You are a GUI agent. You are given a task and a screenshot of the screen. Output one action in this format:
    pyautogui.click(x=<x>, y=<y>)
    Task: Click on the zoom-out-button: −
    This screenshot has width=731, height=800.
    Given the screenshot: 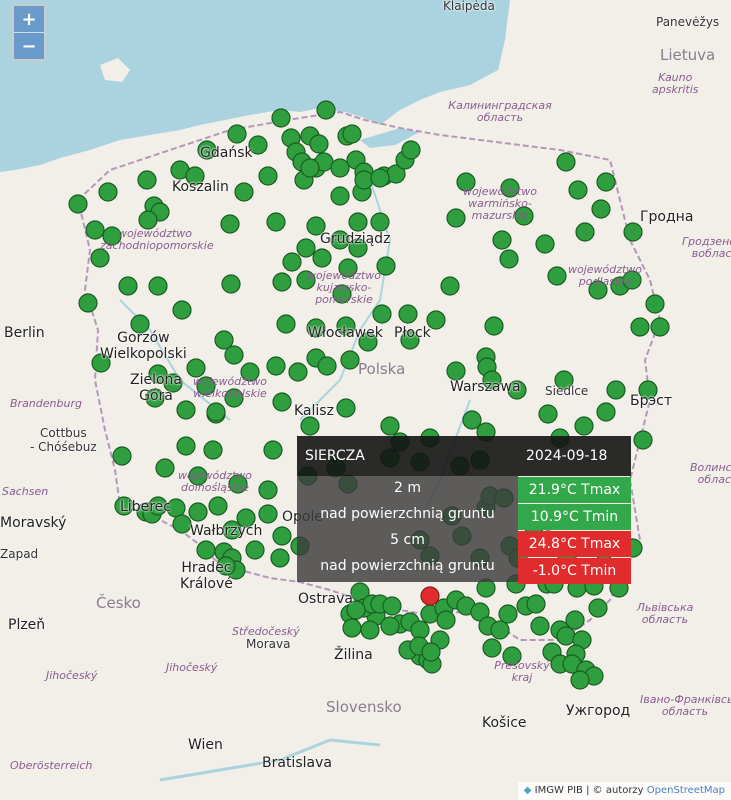 What is the action you would take?
    pyautogui.click(x=29, y=45)
    